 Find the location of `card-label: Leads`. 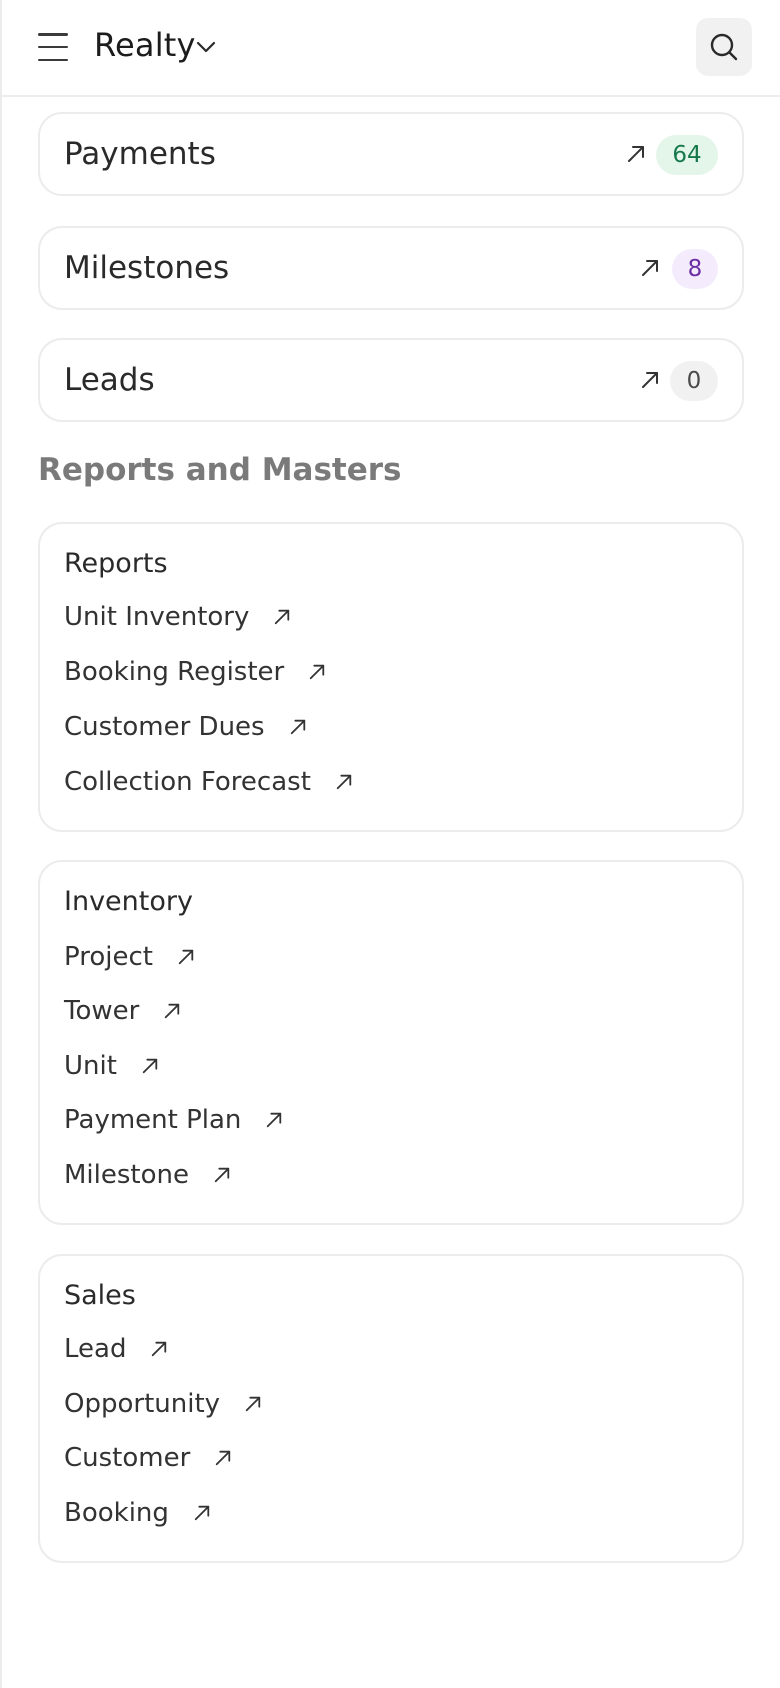

card-label: Leads is located at coordinates (109, 380).